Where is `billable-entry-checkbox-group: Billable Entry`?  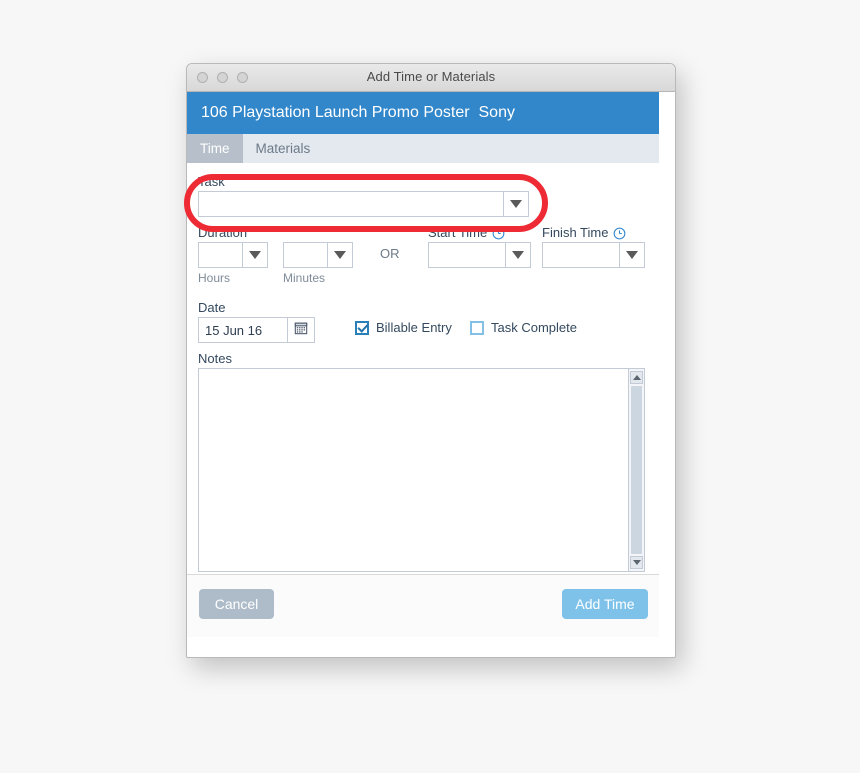 billable-entry-checkbox-group: Billable Entry is located at coordinates (403, 327).